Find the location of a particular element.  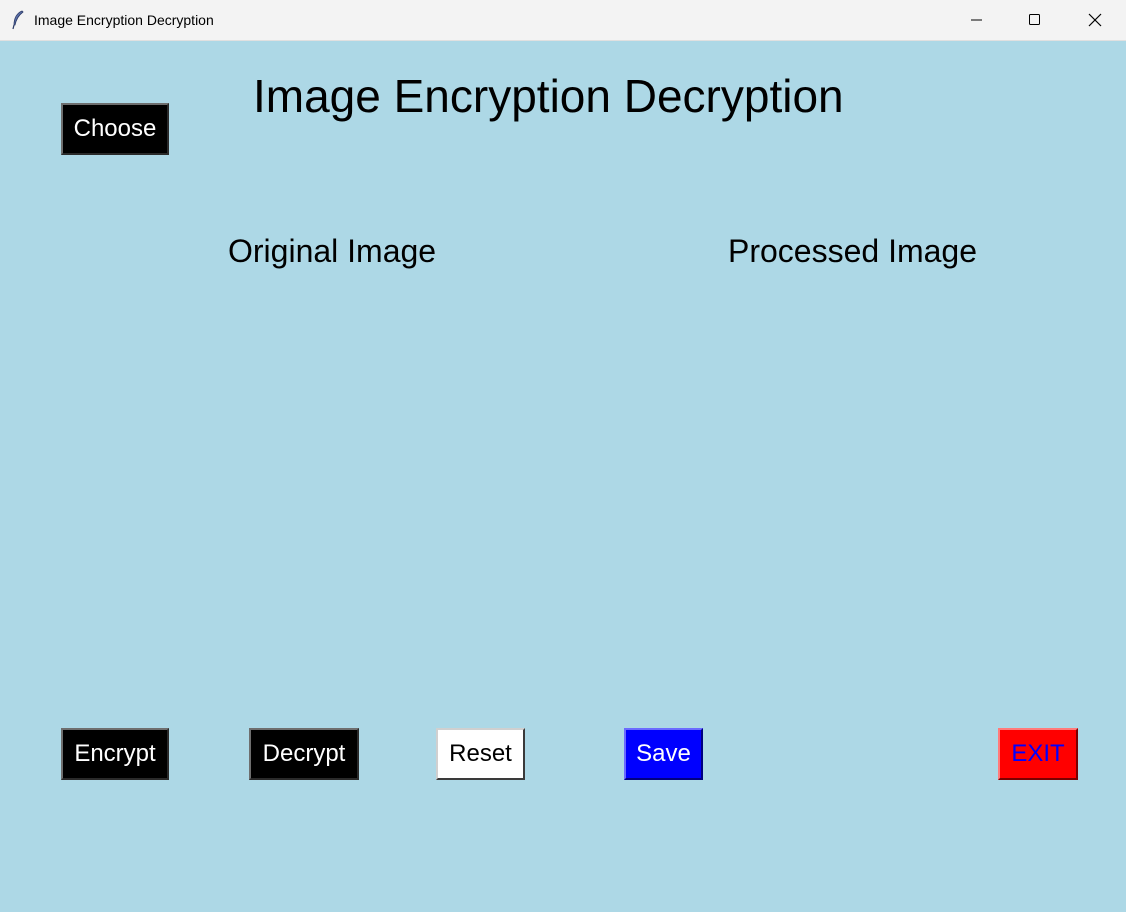

maximize-icon is located at coordinates (1034, 19).